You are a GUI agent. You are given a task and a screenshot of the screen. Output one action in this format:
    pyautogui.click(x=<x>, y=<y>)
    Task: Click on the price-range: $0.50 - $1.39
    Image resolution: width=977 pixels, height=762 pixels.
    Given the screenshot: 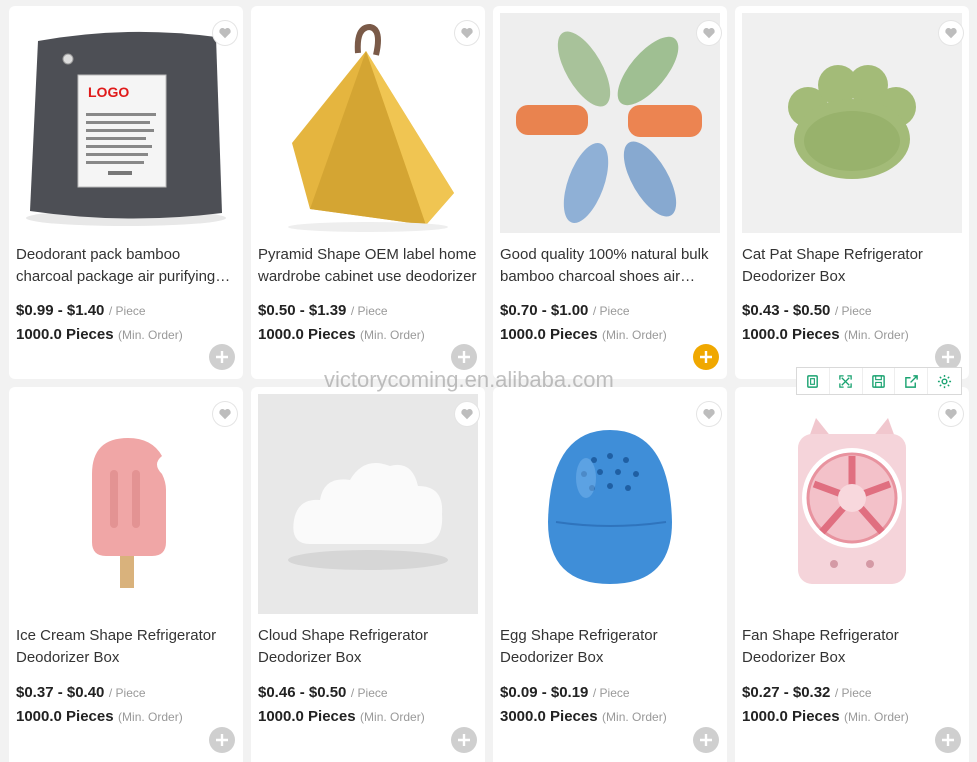 What is the action you would take?
    pyautogui.click(x=302, y=310)
    